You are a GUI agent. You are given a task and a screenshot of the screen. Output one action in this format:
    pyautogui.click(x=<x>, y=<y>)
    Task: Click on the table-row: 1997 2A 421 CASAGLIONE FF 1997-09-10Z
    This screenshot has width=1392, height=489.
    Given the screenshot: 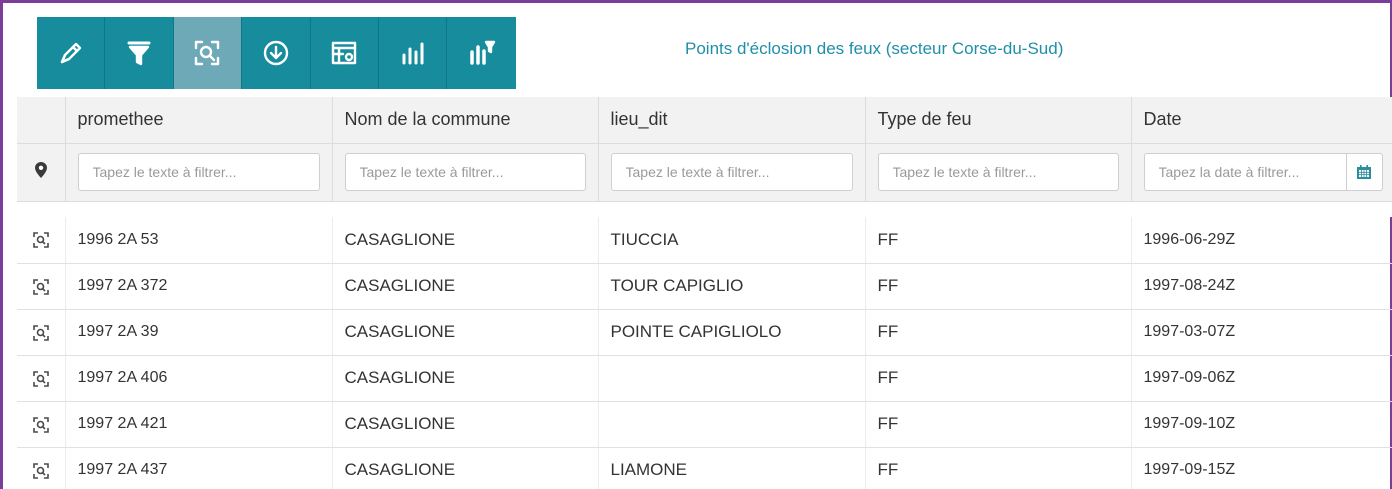 What is the action you would take?
    pyautogui.click(x=704, y=424)
    